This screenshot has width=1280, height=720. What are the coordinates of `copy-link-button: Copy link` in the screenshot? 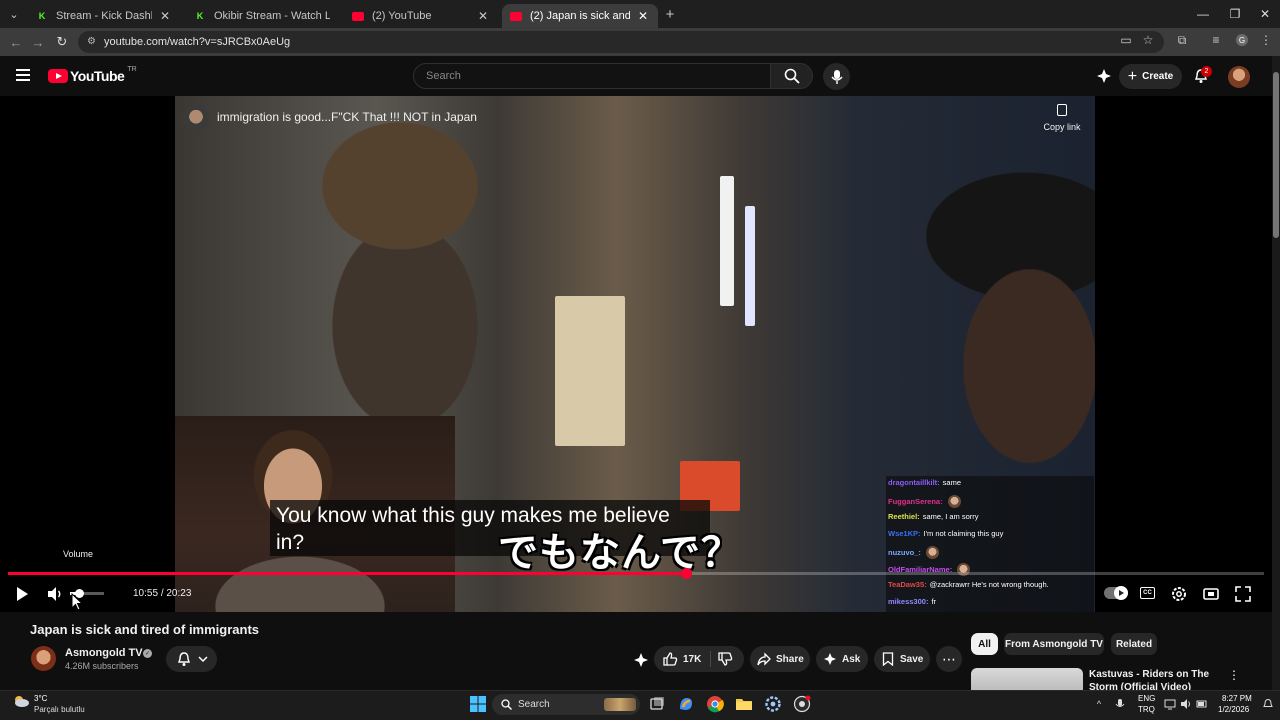 It's located at (1062, 118).